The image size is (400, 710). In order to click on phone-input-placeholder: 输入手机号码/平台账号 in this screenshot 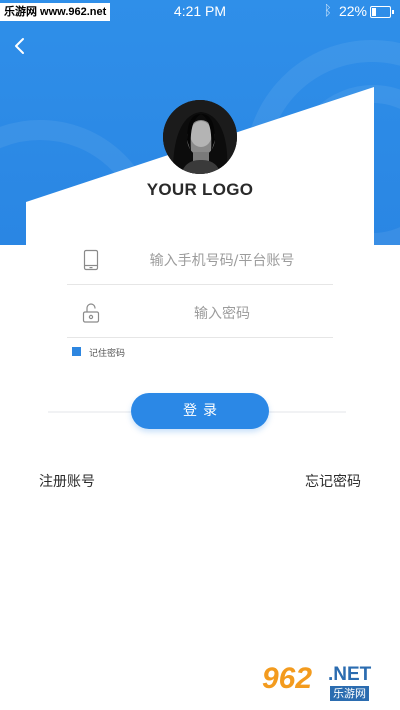, I will do `click(222, 261)`.